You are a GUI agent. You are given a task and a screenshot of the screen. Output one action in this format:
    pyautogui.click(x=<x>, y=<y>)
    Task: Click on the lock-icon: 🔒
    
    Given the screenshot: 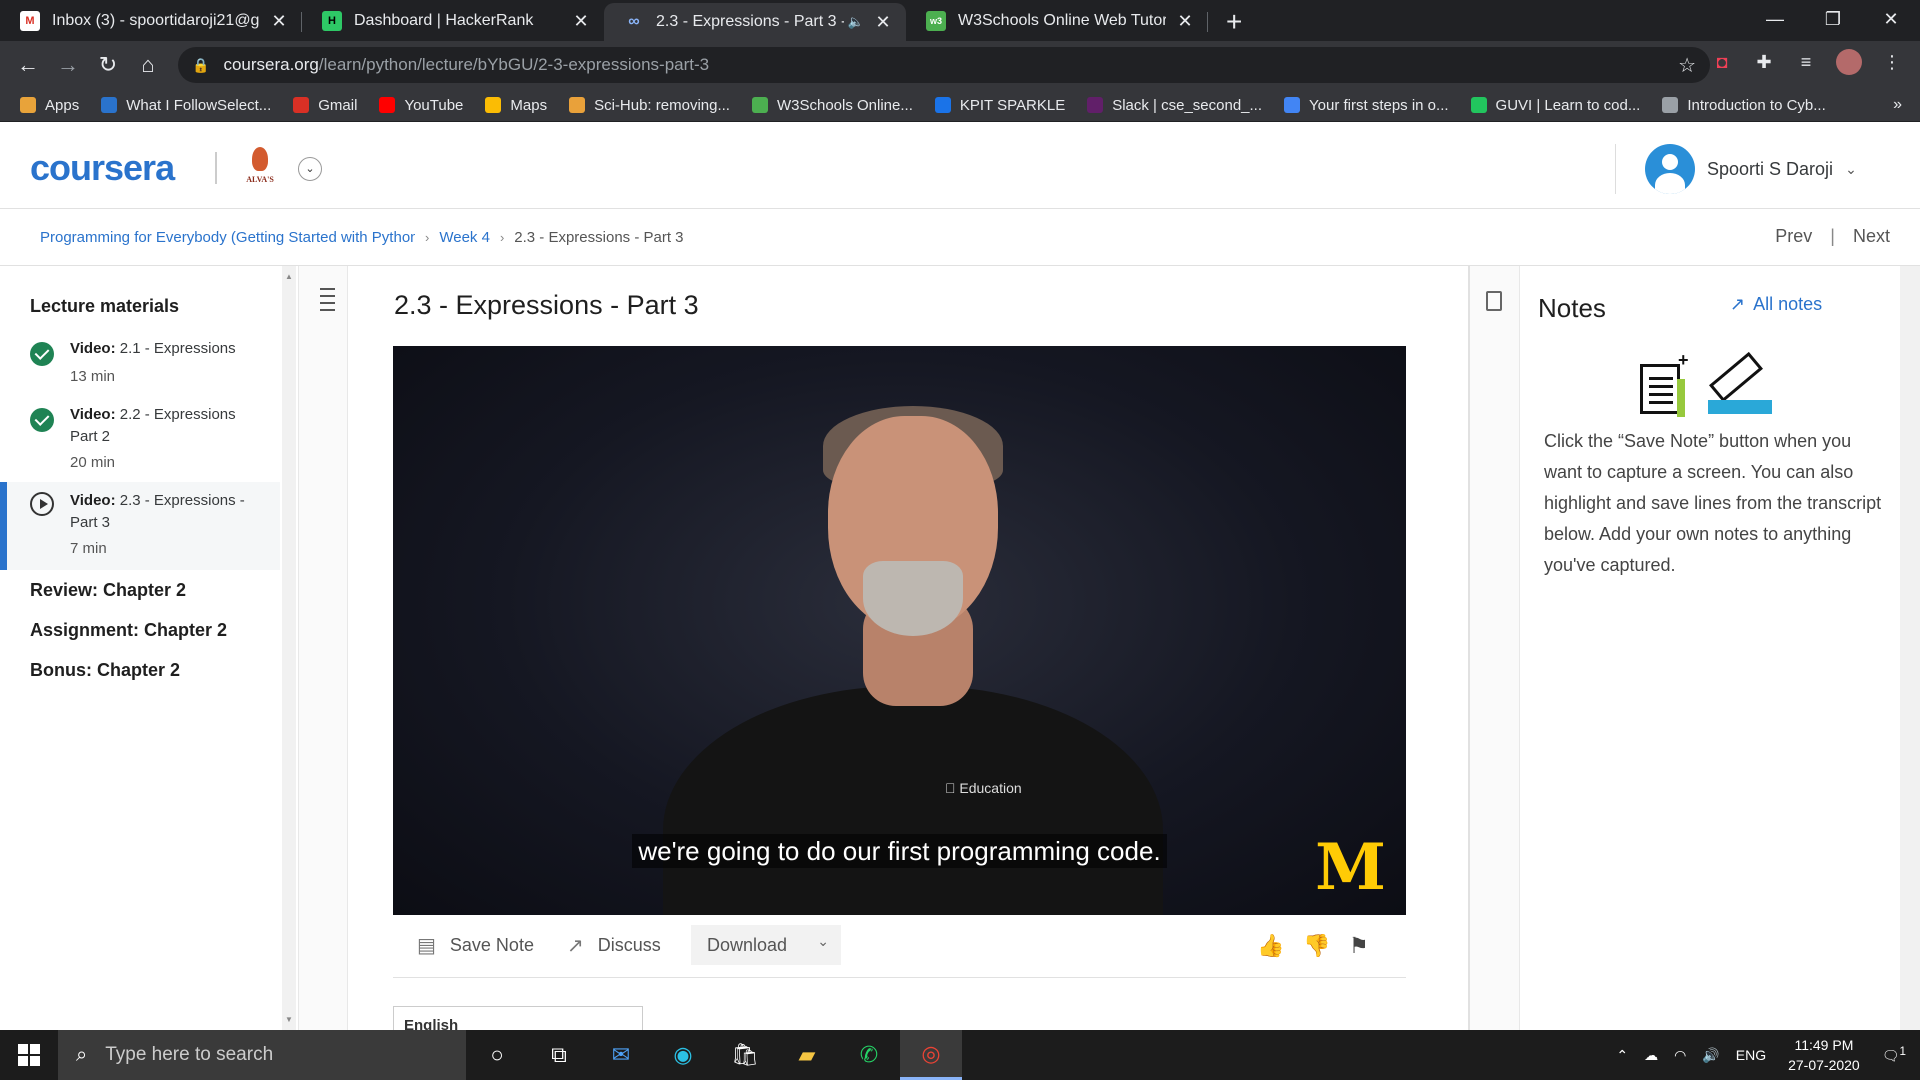 What is the action you would take?
    pyautogui.click(x=200, y=65)
    